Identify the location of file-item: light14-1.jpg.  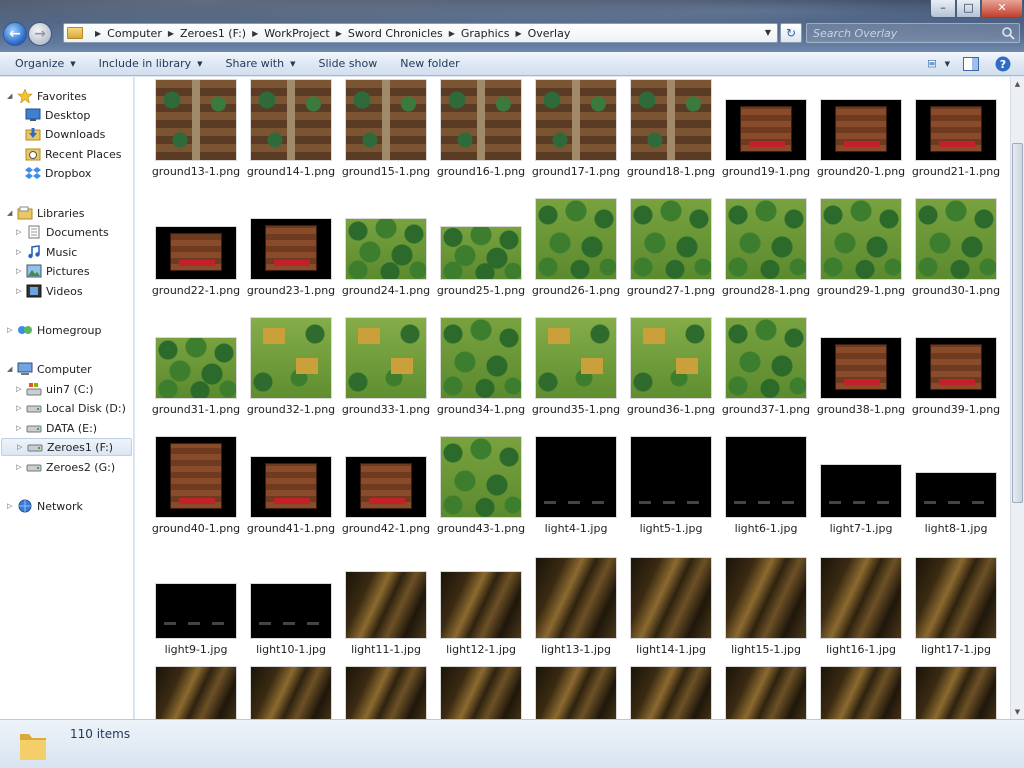
(671, 611).